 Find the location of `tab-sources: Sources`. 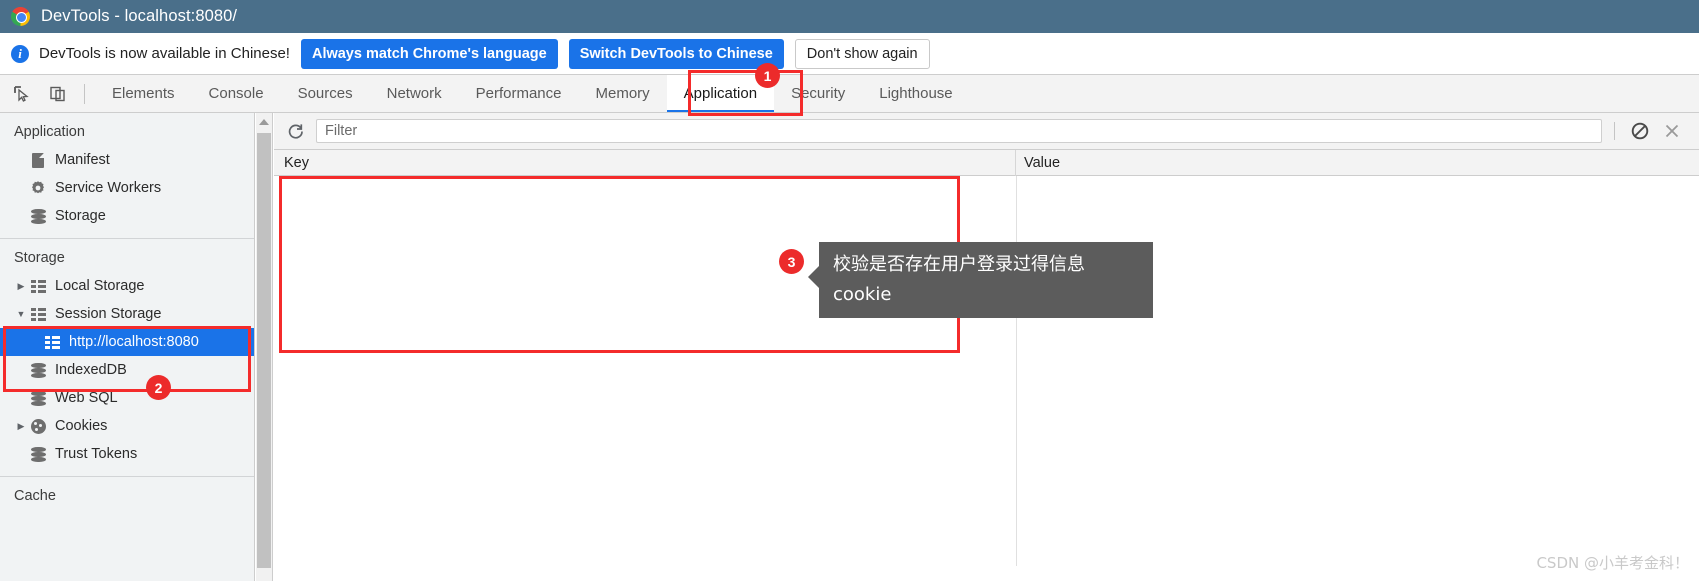

tab-sources: Sources is located at coordinates (325, 93).